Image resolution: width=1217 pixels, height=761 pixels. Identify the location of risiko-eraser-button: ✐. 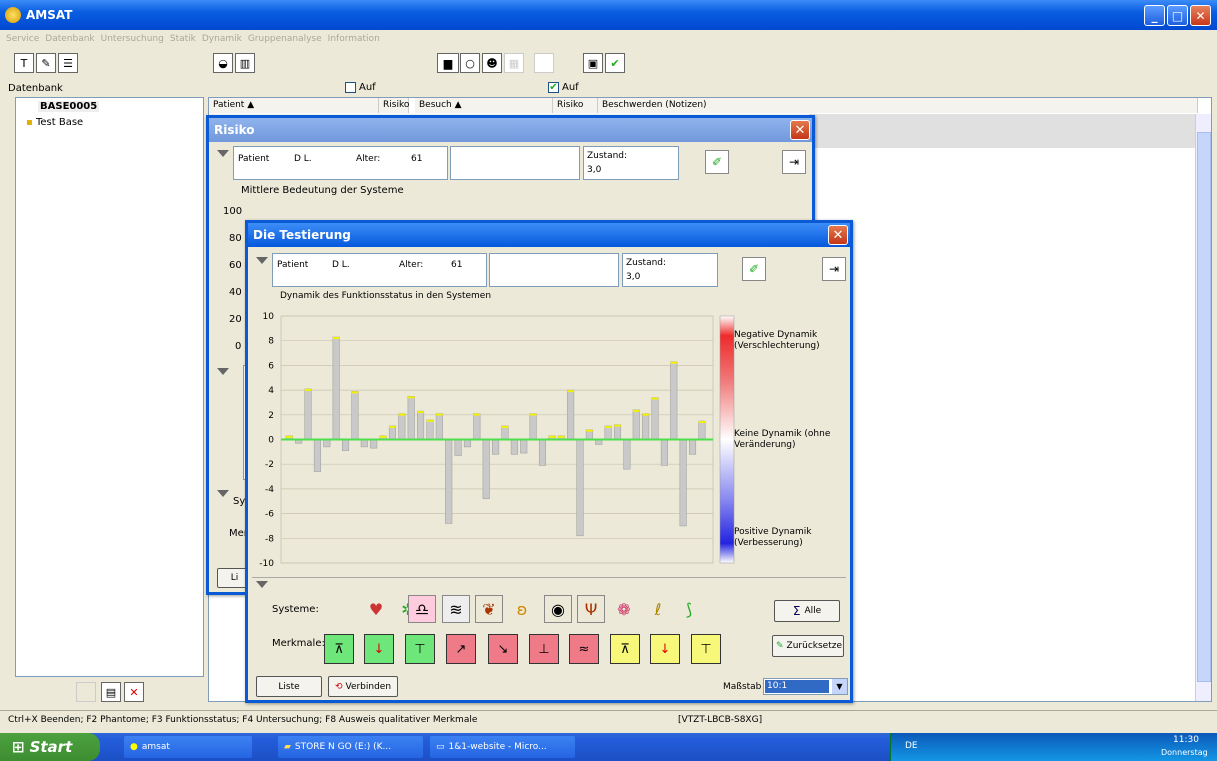
(717, 162).